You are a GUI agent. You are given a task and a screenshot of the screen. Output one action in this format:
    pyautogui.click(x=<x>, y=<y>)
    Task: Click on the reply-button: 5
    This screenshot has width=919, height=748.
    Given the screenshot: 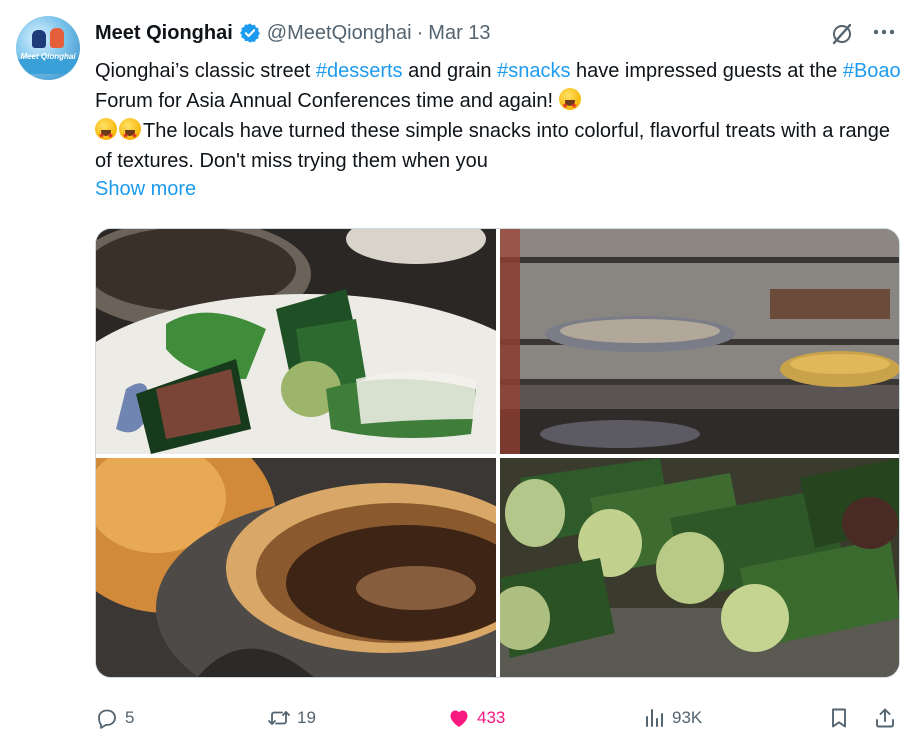 What is the action you would take?
    pyautogui.click(x=114, y=718)
    